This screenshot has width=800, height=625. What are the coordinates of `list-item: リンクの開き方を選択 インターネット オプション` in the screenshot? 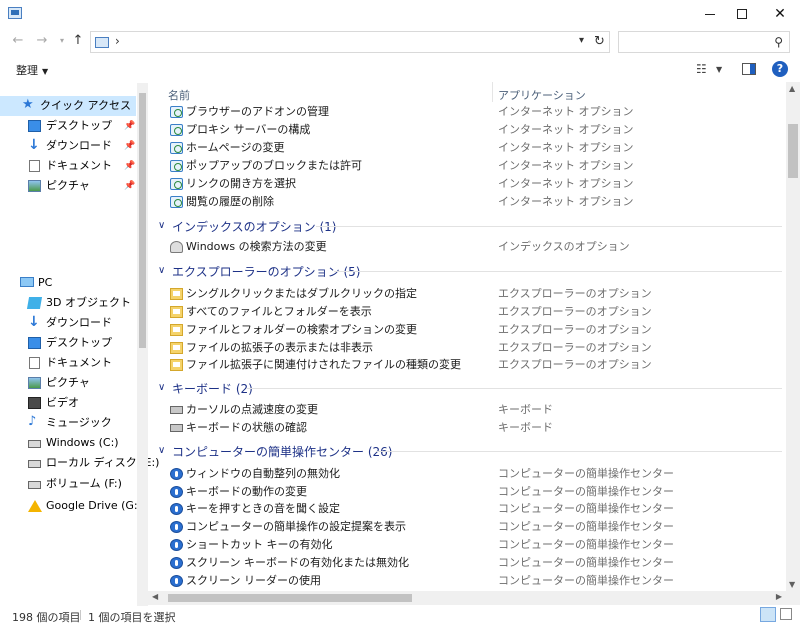 It's located at (467, 184).